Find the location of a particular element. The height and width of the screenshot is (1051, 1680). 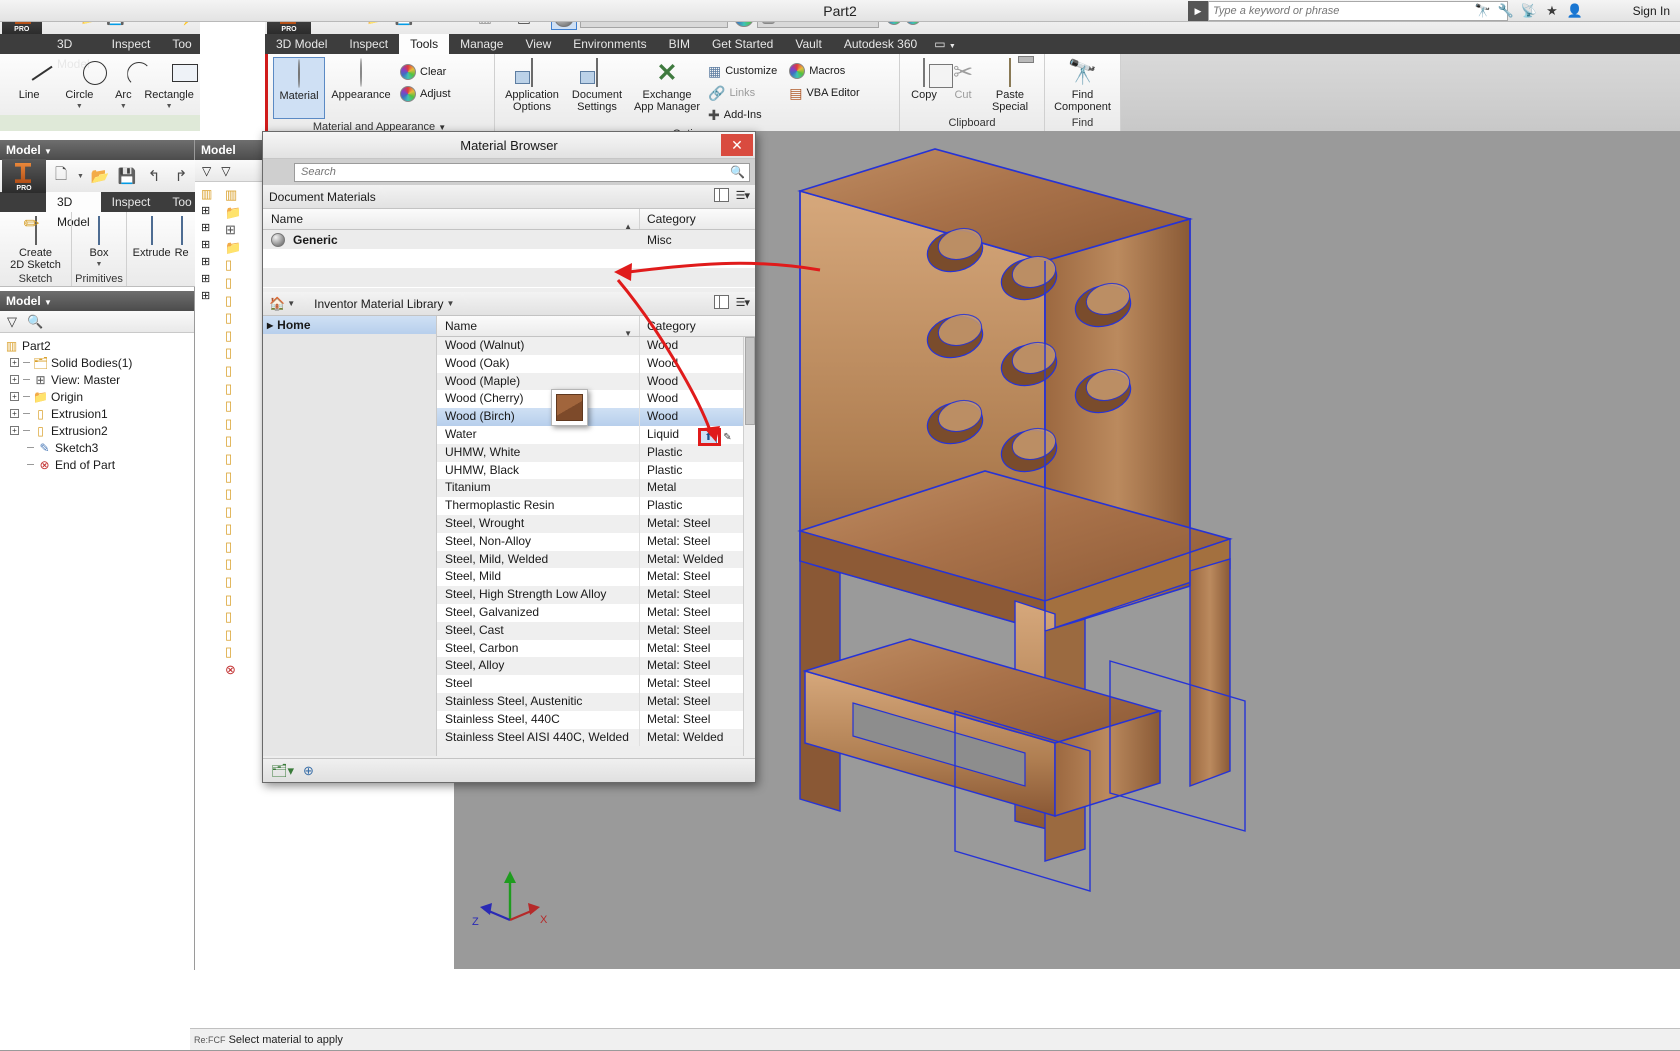

library-view-buttons: ☰▾ is located at coordinates (731, 302).